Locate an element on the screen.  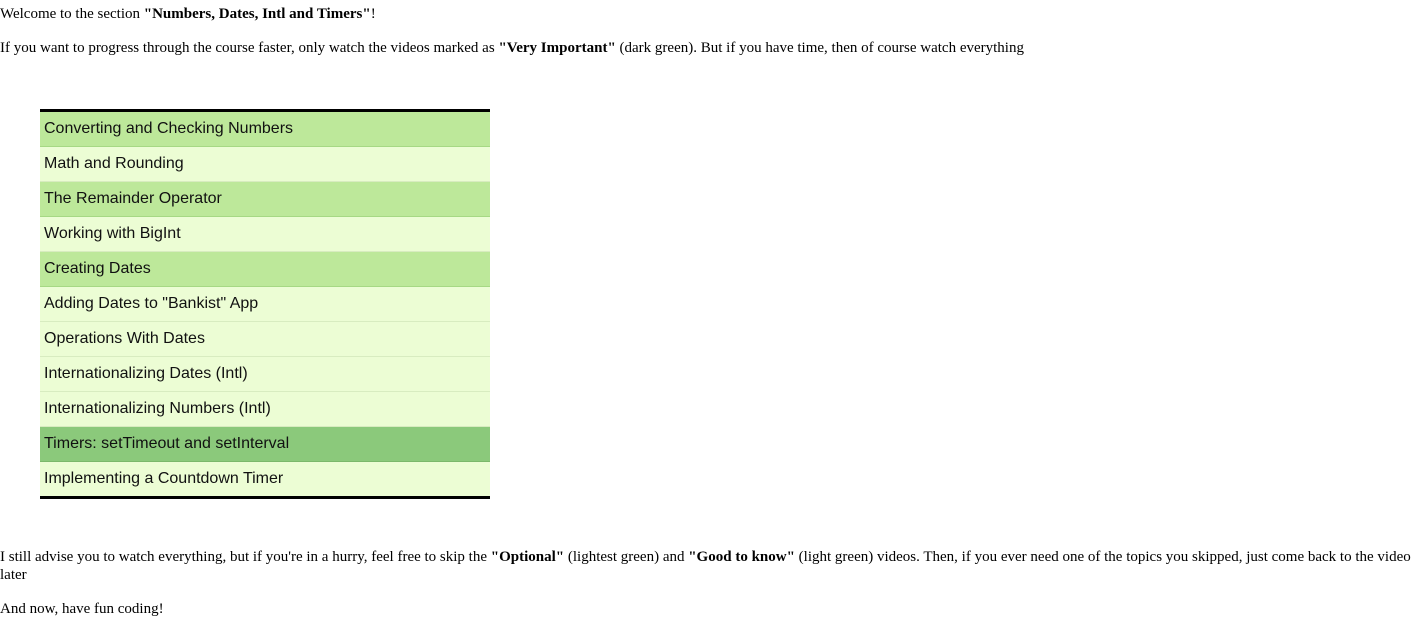
lesson-row: Internationalizing Numbers (Intl) is located at coordinates (265, 409).